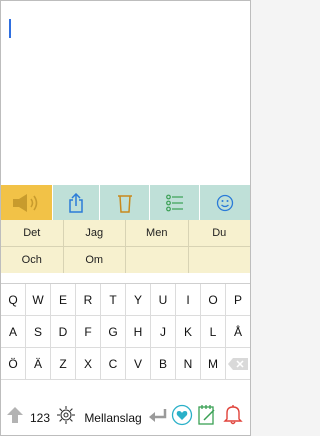 Image resolution: width=320 pixels, height=436 pixels. I want to click on list-button, so click(175, 202).